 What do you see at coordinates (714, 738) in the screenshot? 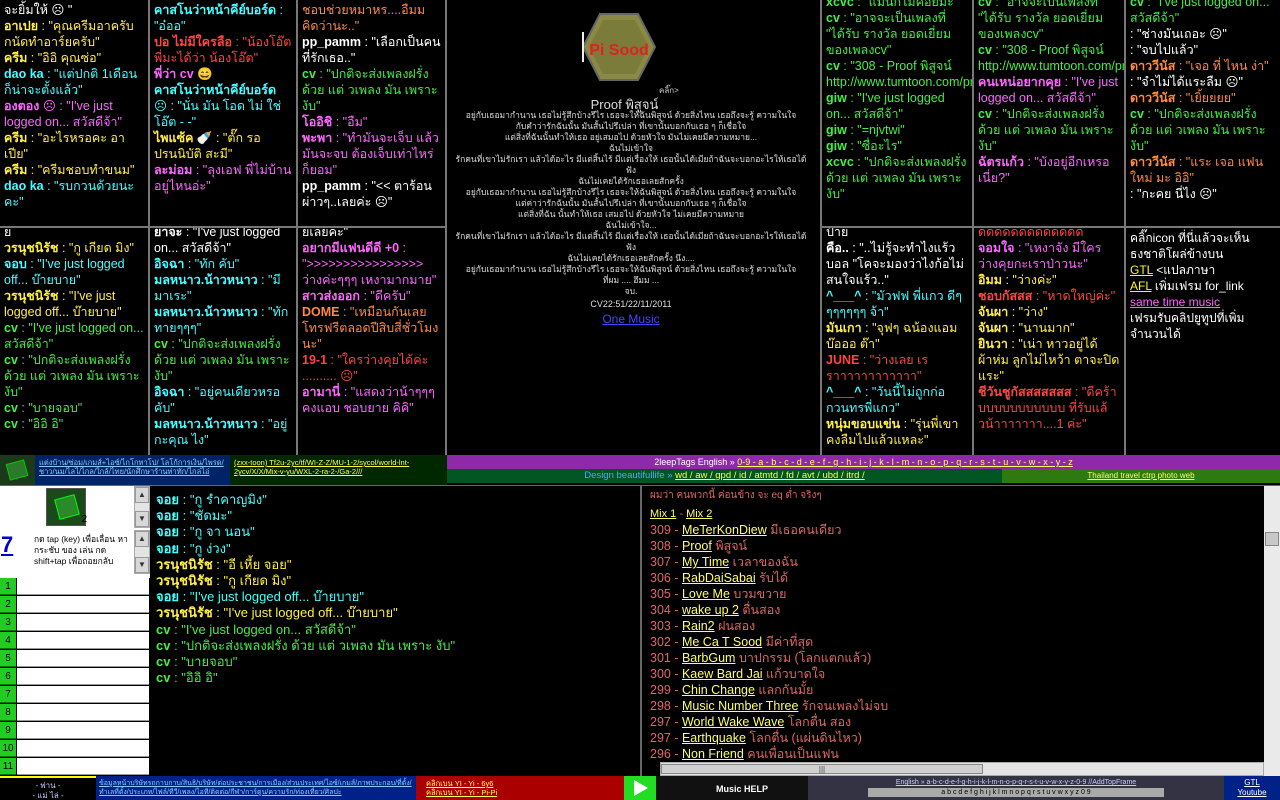
I see `song-link: Earthquake` at bounding box center [714, 738].